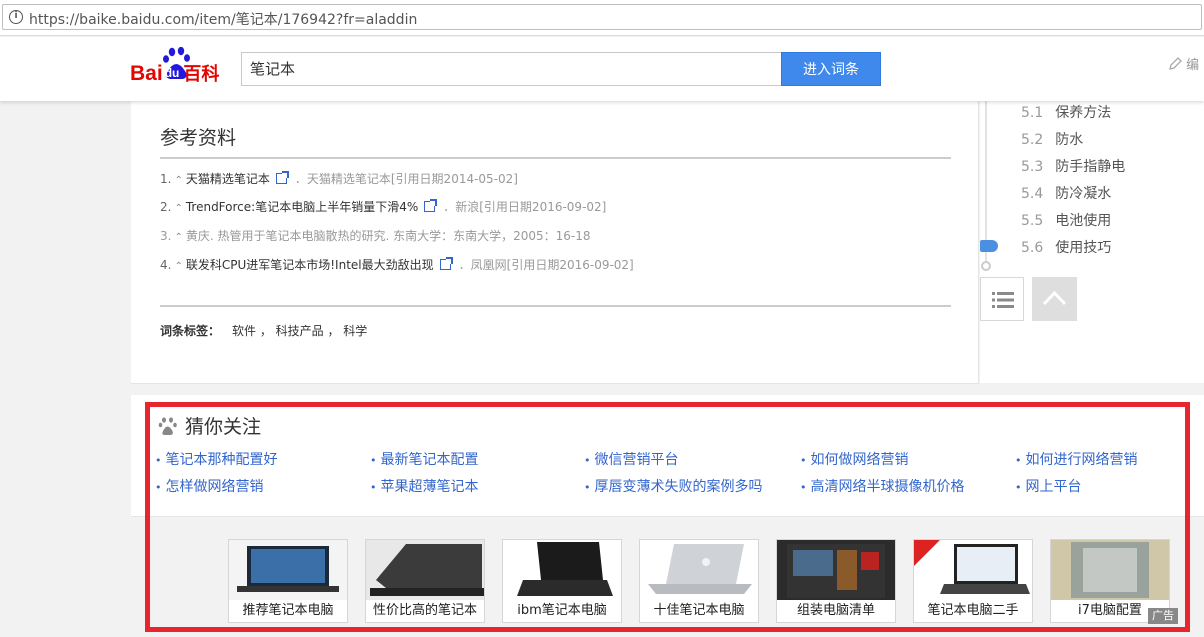 Image resolution: width=1204 pixels, height=637 pixels. I want to click on reference-number: 1., so click(166, 179).